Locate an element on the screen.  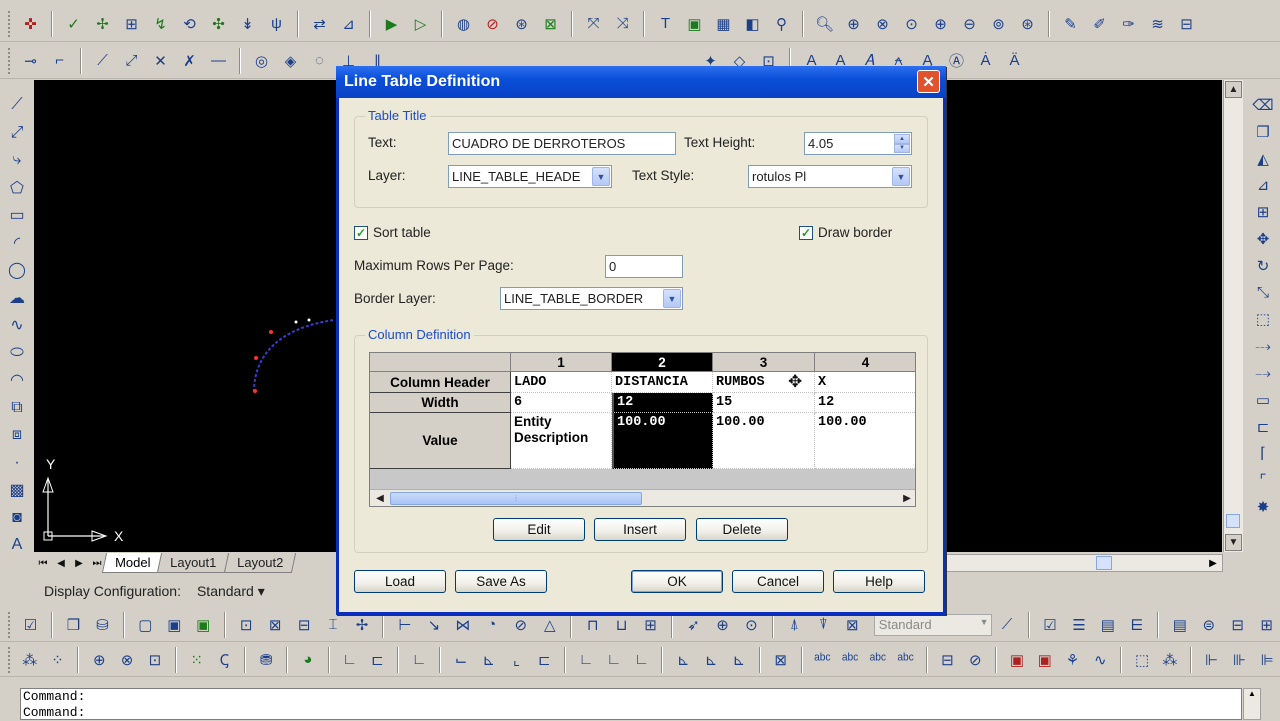
ucs-tool-icon: ⊾ is located at coordinates (489, 660).